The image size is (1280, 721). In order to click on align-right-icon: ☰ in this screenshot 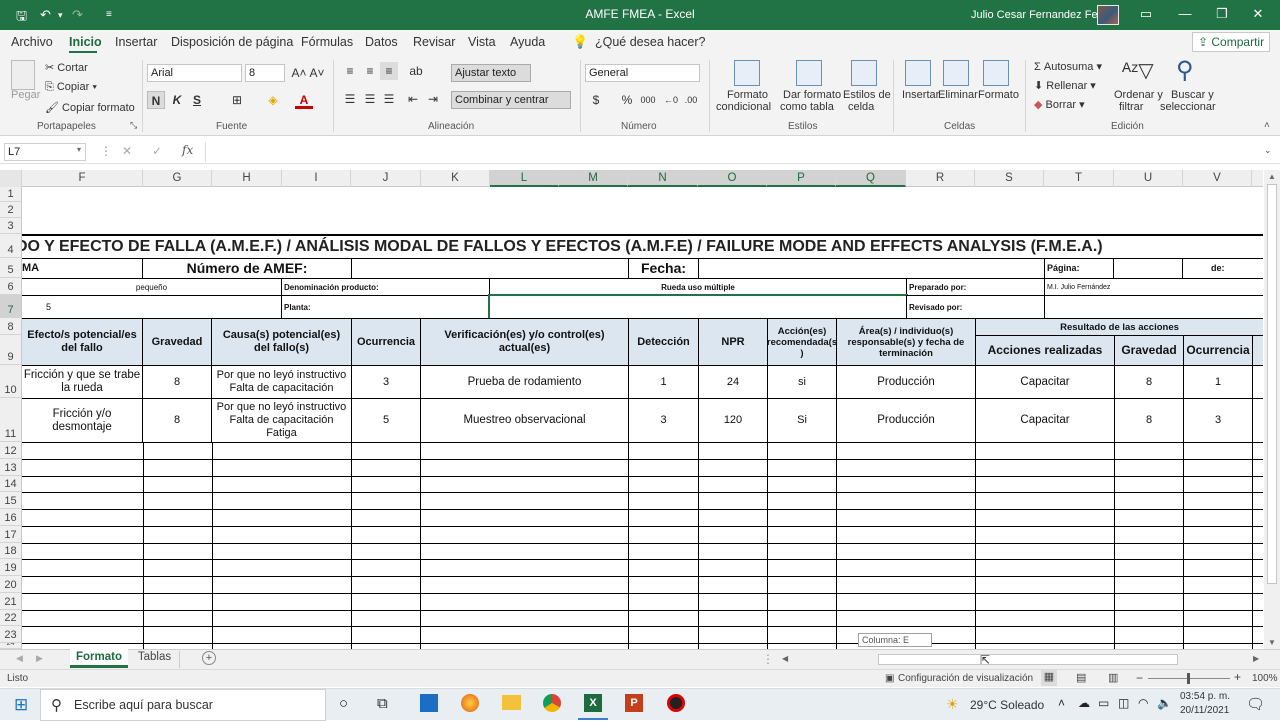, I will do `click(389, 99)`.